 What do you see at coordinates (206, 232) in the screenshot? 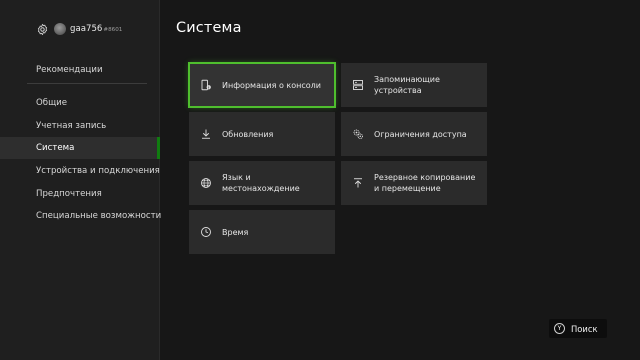
I see `clock-icon` at bounding box center [206, 232].